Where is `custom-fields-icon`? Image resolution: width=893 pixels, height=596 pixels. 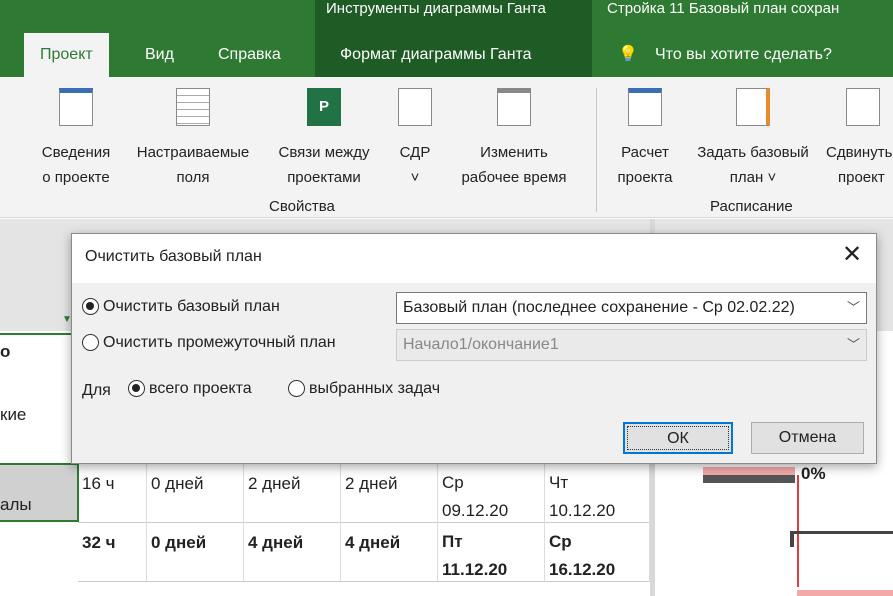 custom-fields-icon is located at coordinates (193, 107).